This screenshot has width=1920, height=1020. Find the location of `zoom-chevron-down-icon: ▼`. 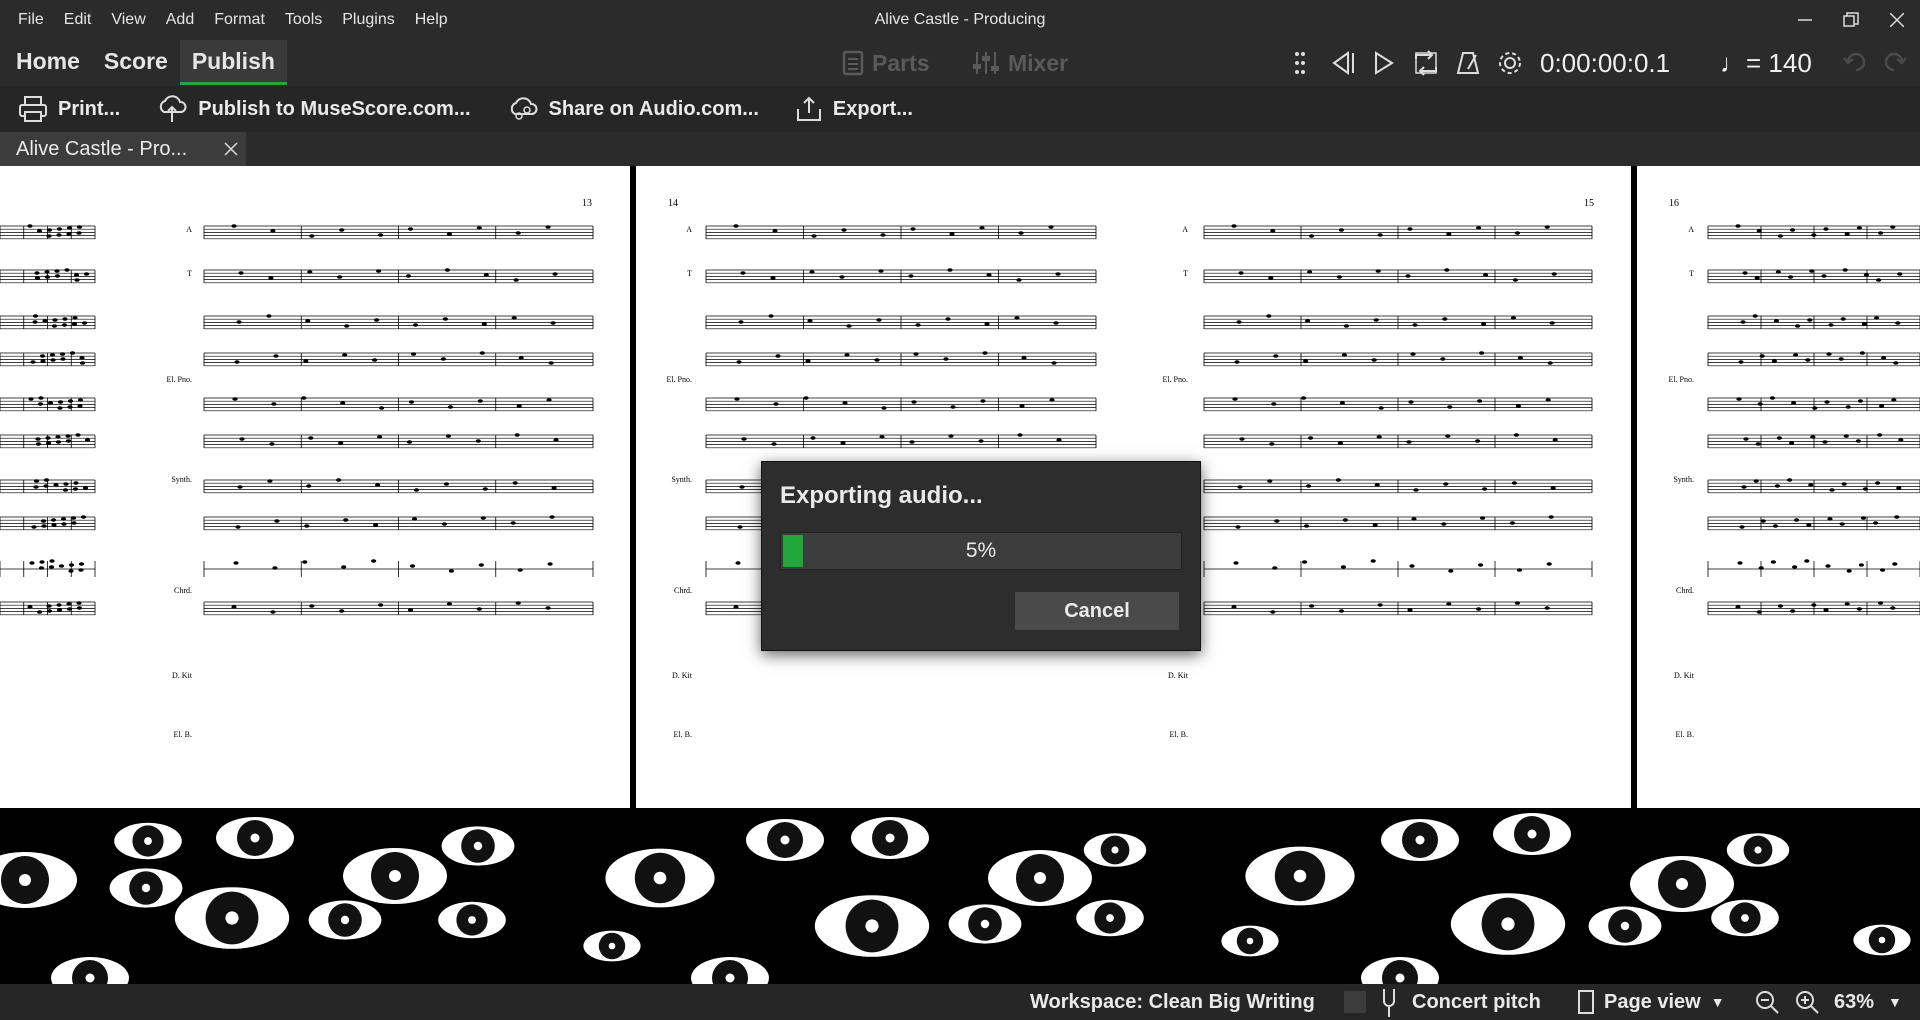

zoom-chevron-down-icon: ▼ is located at coordinates (1895, 1002).